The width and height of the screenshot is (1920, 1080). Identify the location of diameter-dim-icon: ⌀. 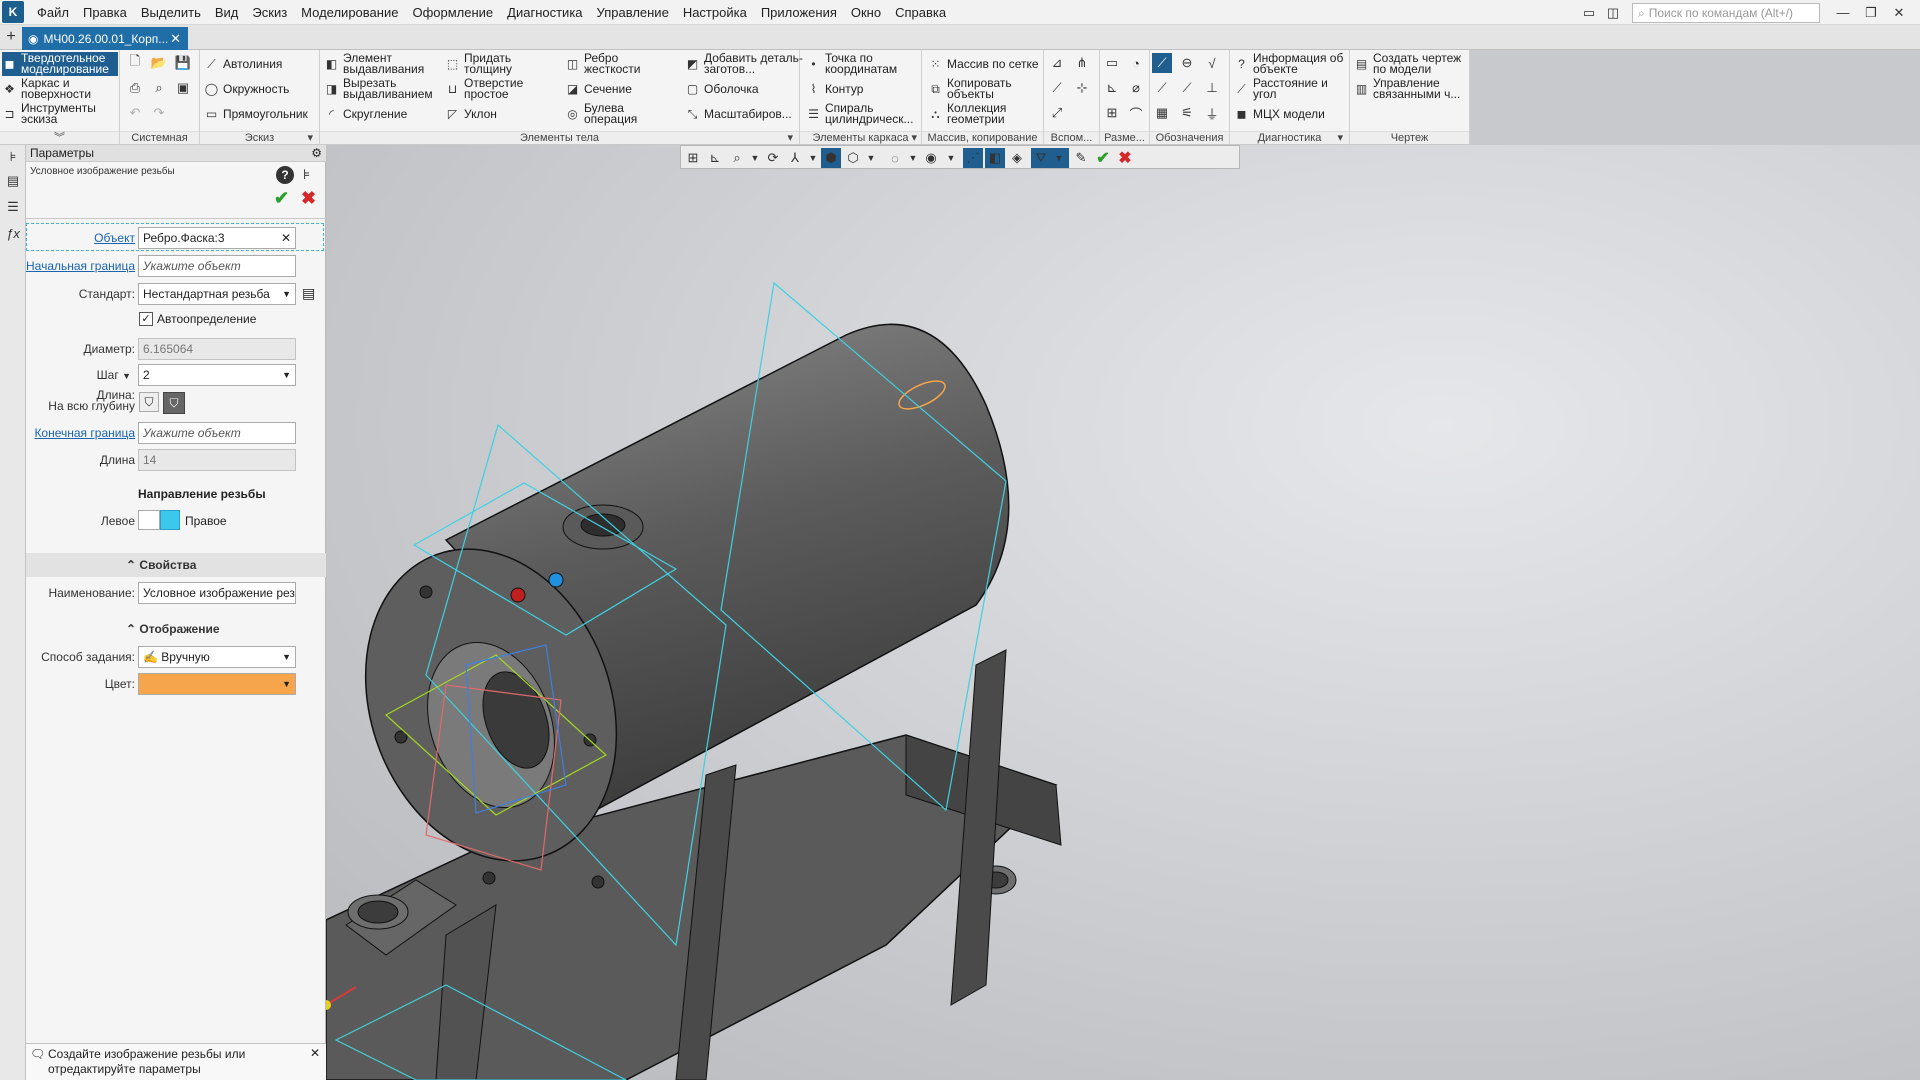
(1136, 88).